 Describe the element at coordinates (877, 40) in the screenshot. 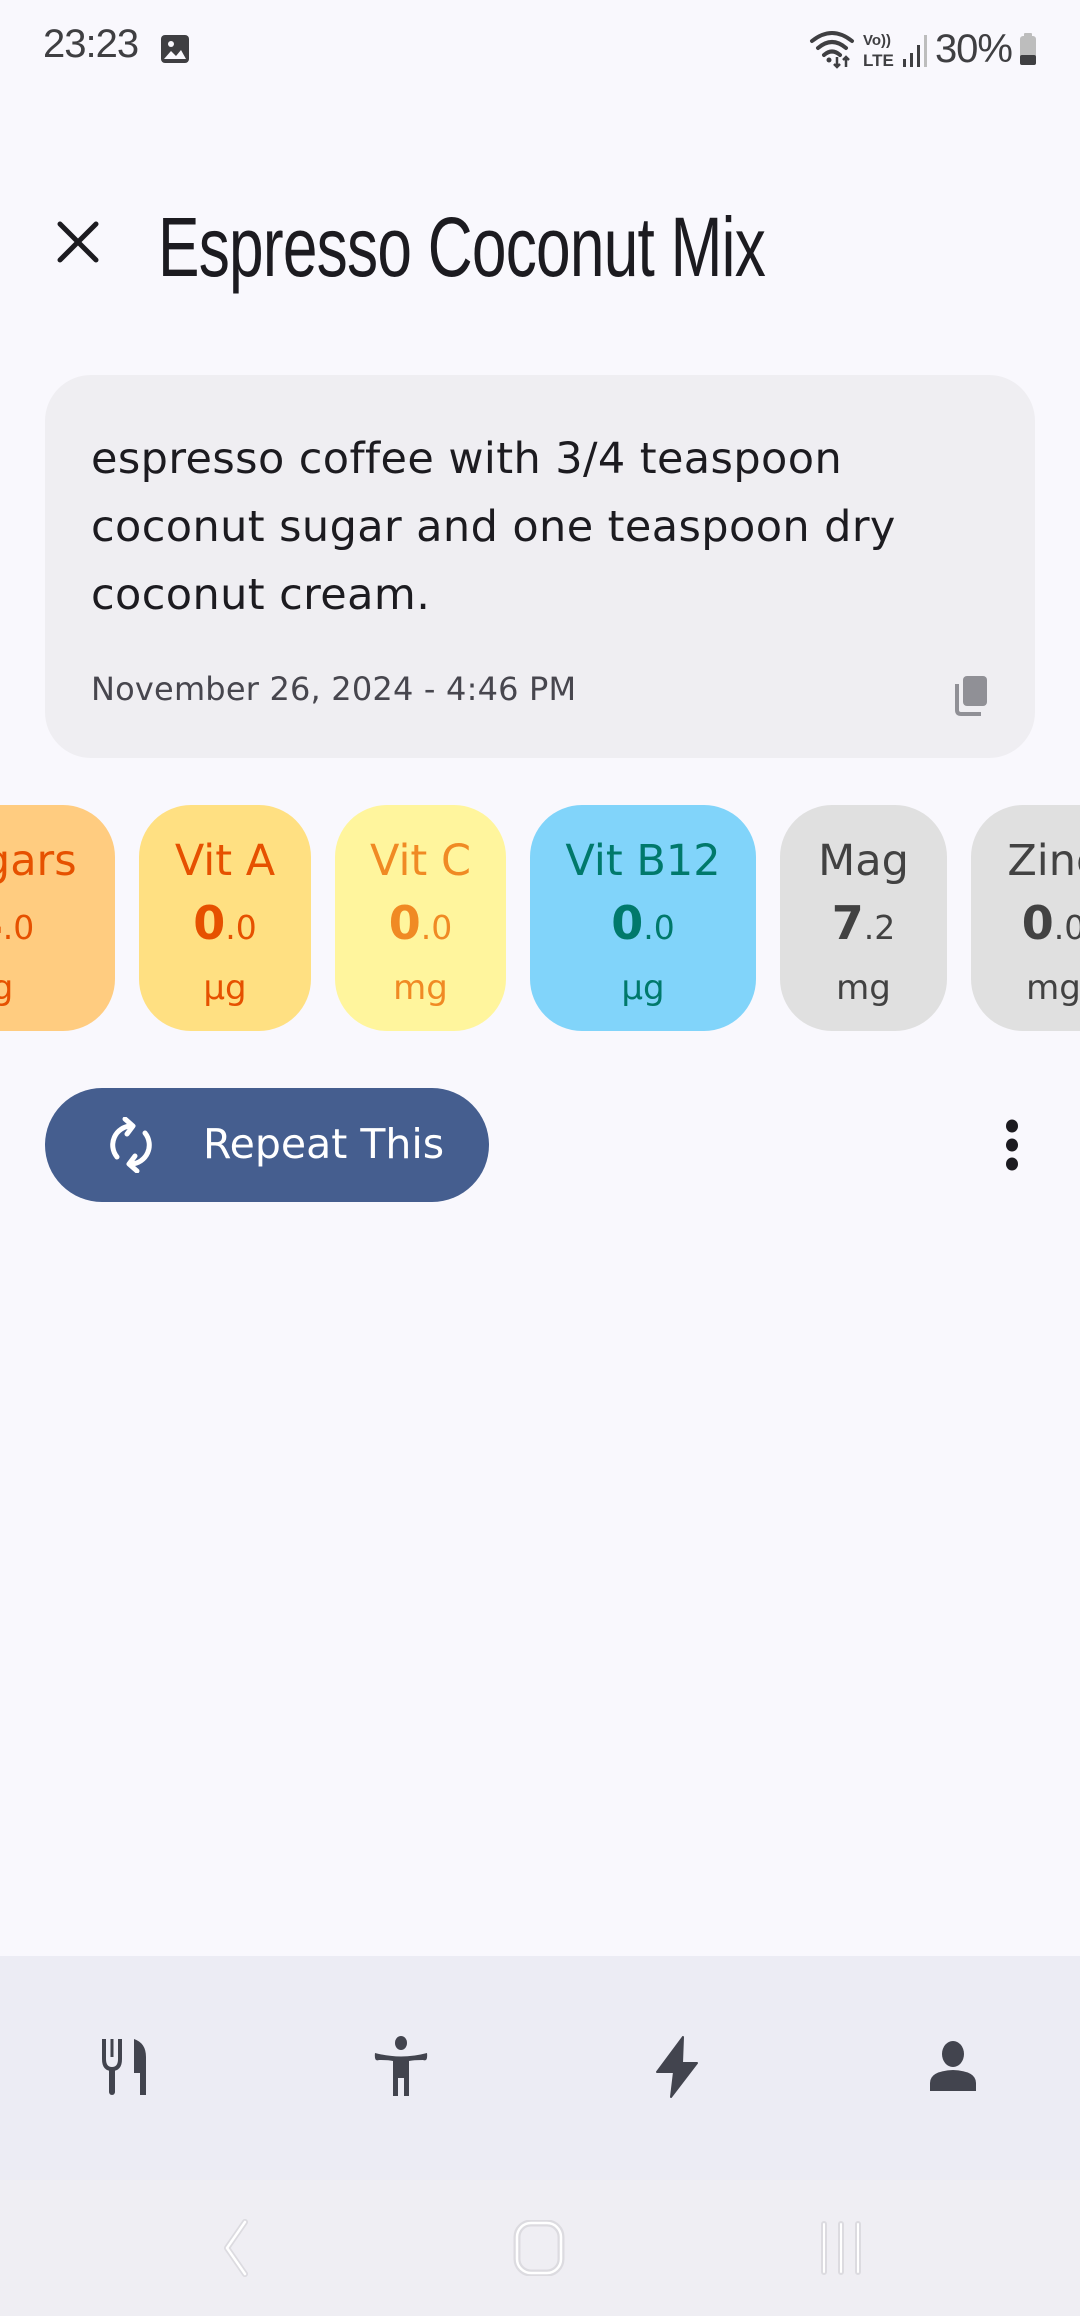

I see `svg-text: Vo))` at that location.